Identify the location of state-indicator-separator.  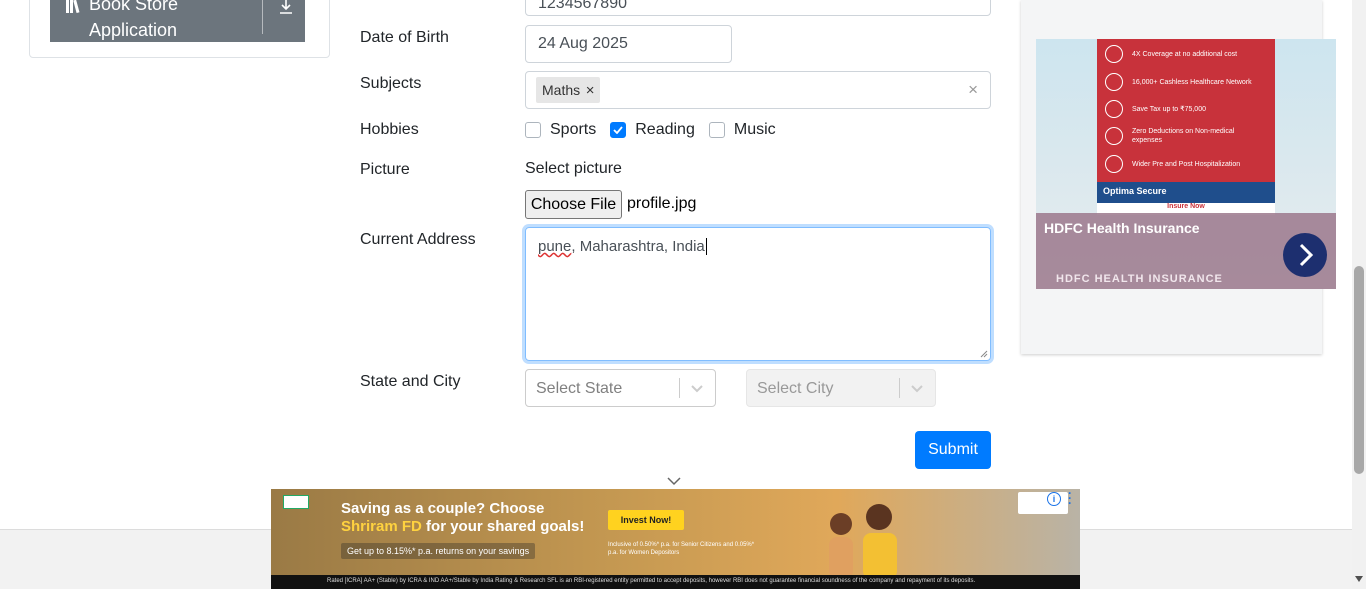
(679, 388).